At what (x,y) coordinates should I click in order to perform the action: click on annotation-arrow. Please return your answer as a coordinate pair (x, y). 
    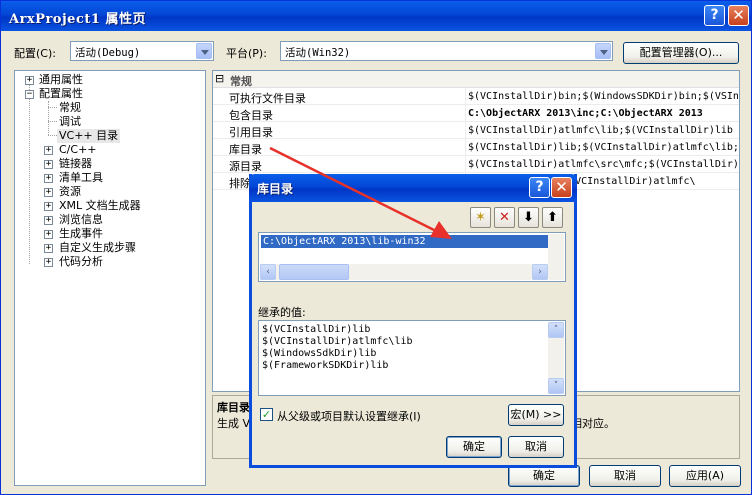
    Looking at the image, I should click on (360, 192).